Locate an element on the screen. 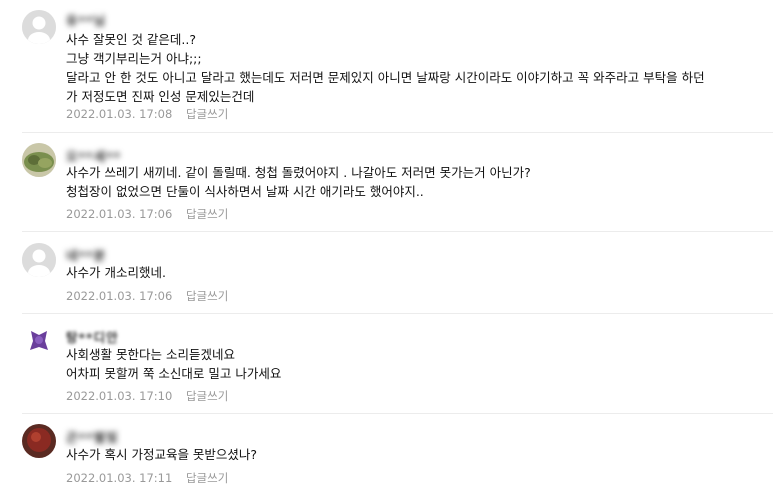 Image resolution: width=773 pixels, height=495 pixels. comment-text: 사수가 혹시 가정교육을 못받으셨나? is located at coordinates (161, 454).